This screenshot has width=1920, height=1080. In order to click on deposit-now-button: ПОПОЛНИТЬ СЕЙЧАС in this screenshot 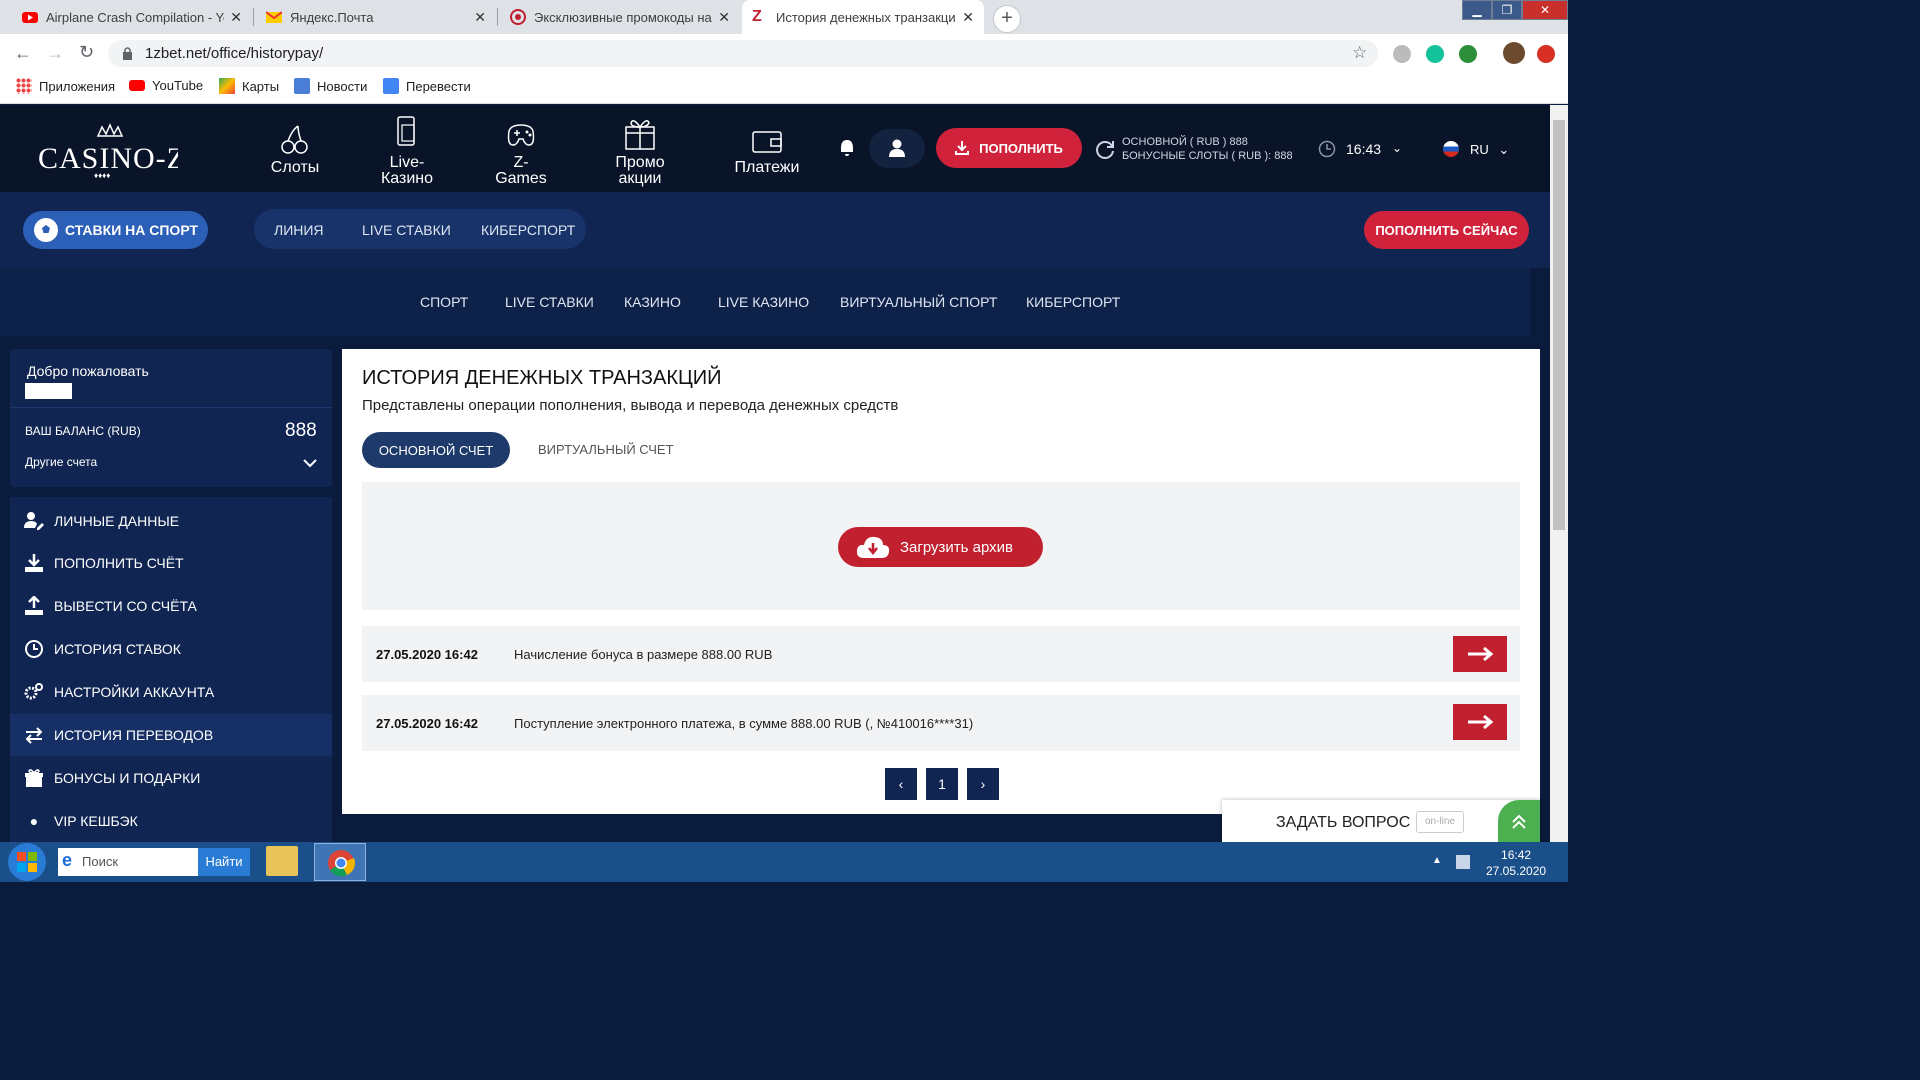, I will do `click(1446, 230)`.